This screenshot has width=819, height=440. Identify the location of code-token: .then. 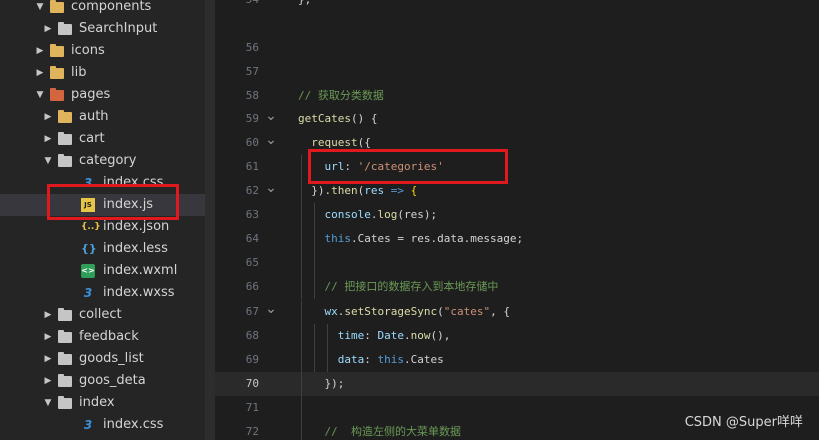
(341, 190).